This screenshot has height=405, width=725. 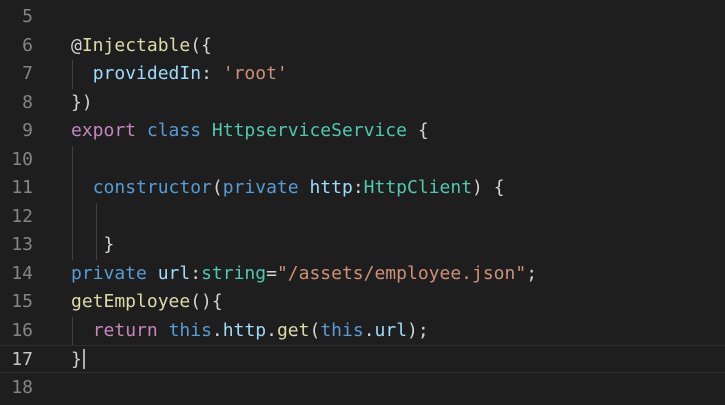 What do you see at coordinates (174, 130) in the screenshot?
I see `code-token: class` at bounding box center [174, 130].